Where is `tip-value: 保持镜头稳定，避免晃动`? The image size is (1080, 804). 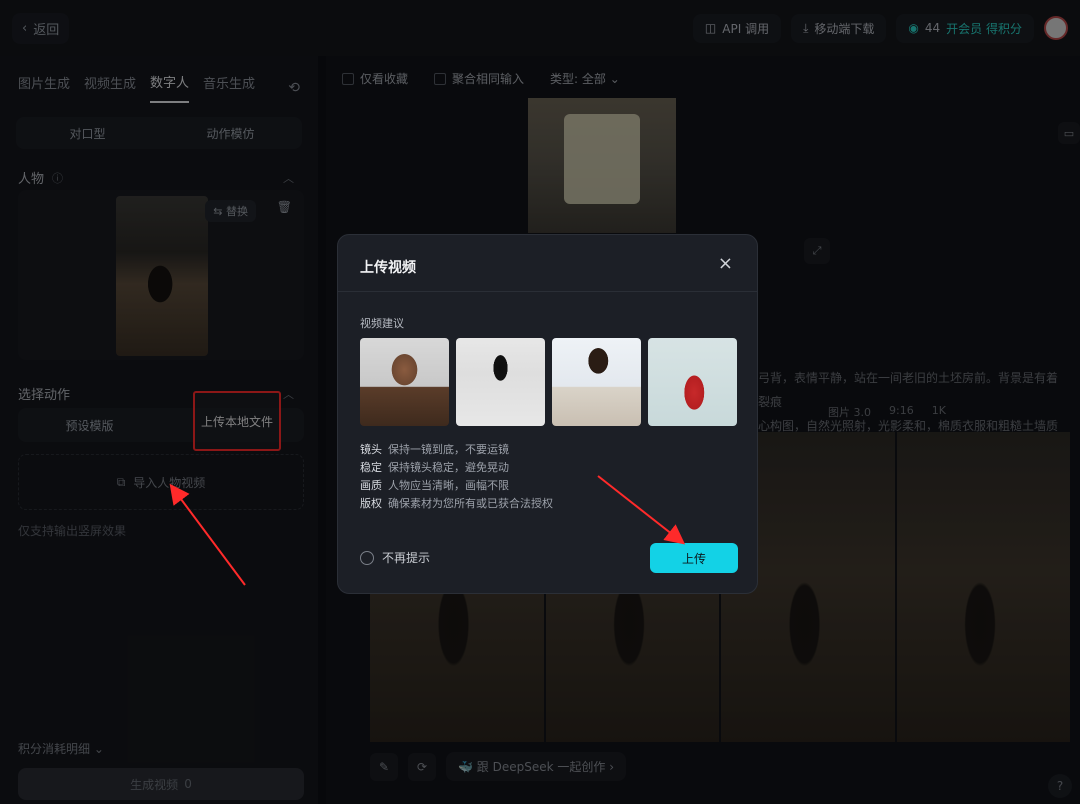 tip-value: 保持镜头稳定，避免晃动 is located at coordinates (448, 467).